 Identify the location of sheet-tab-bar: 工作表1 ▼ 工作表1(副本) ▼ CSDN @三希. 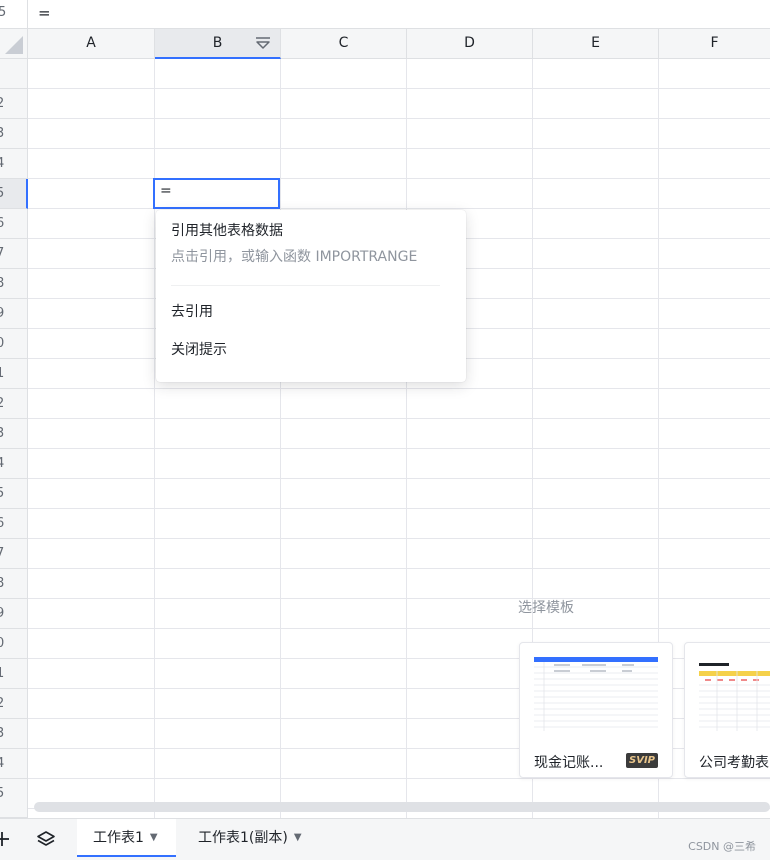
(385, 839).